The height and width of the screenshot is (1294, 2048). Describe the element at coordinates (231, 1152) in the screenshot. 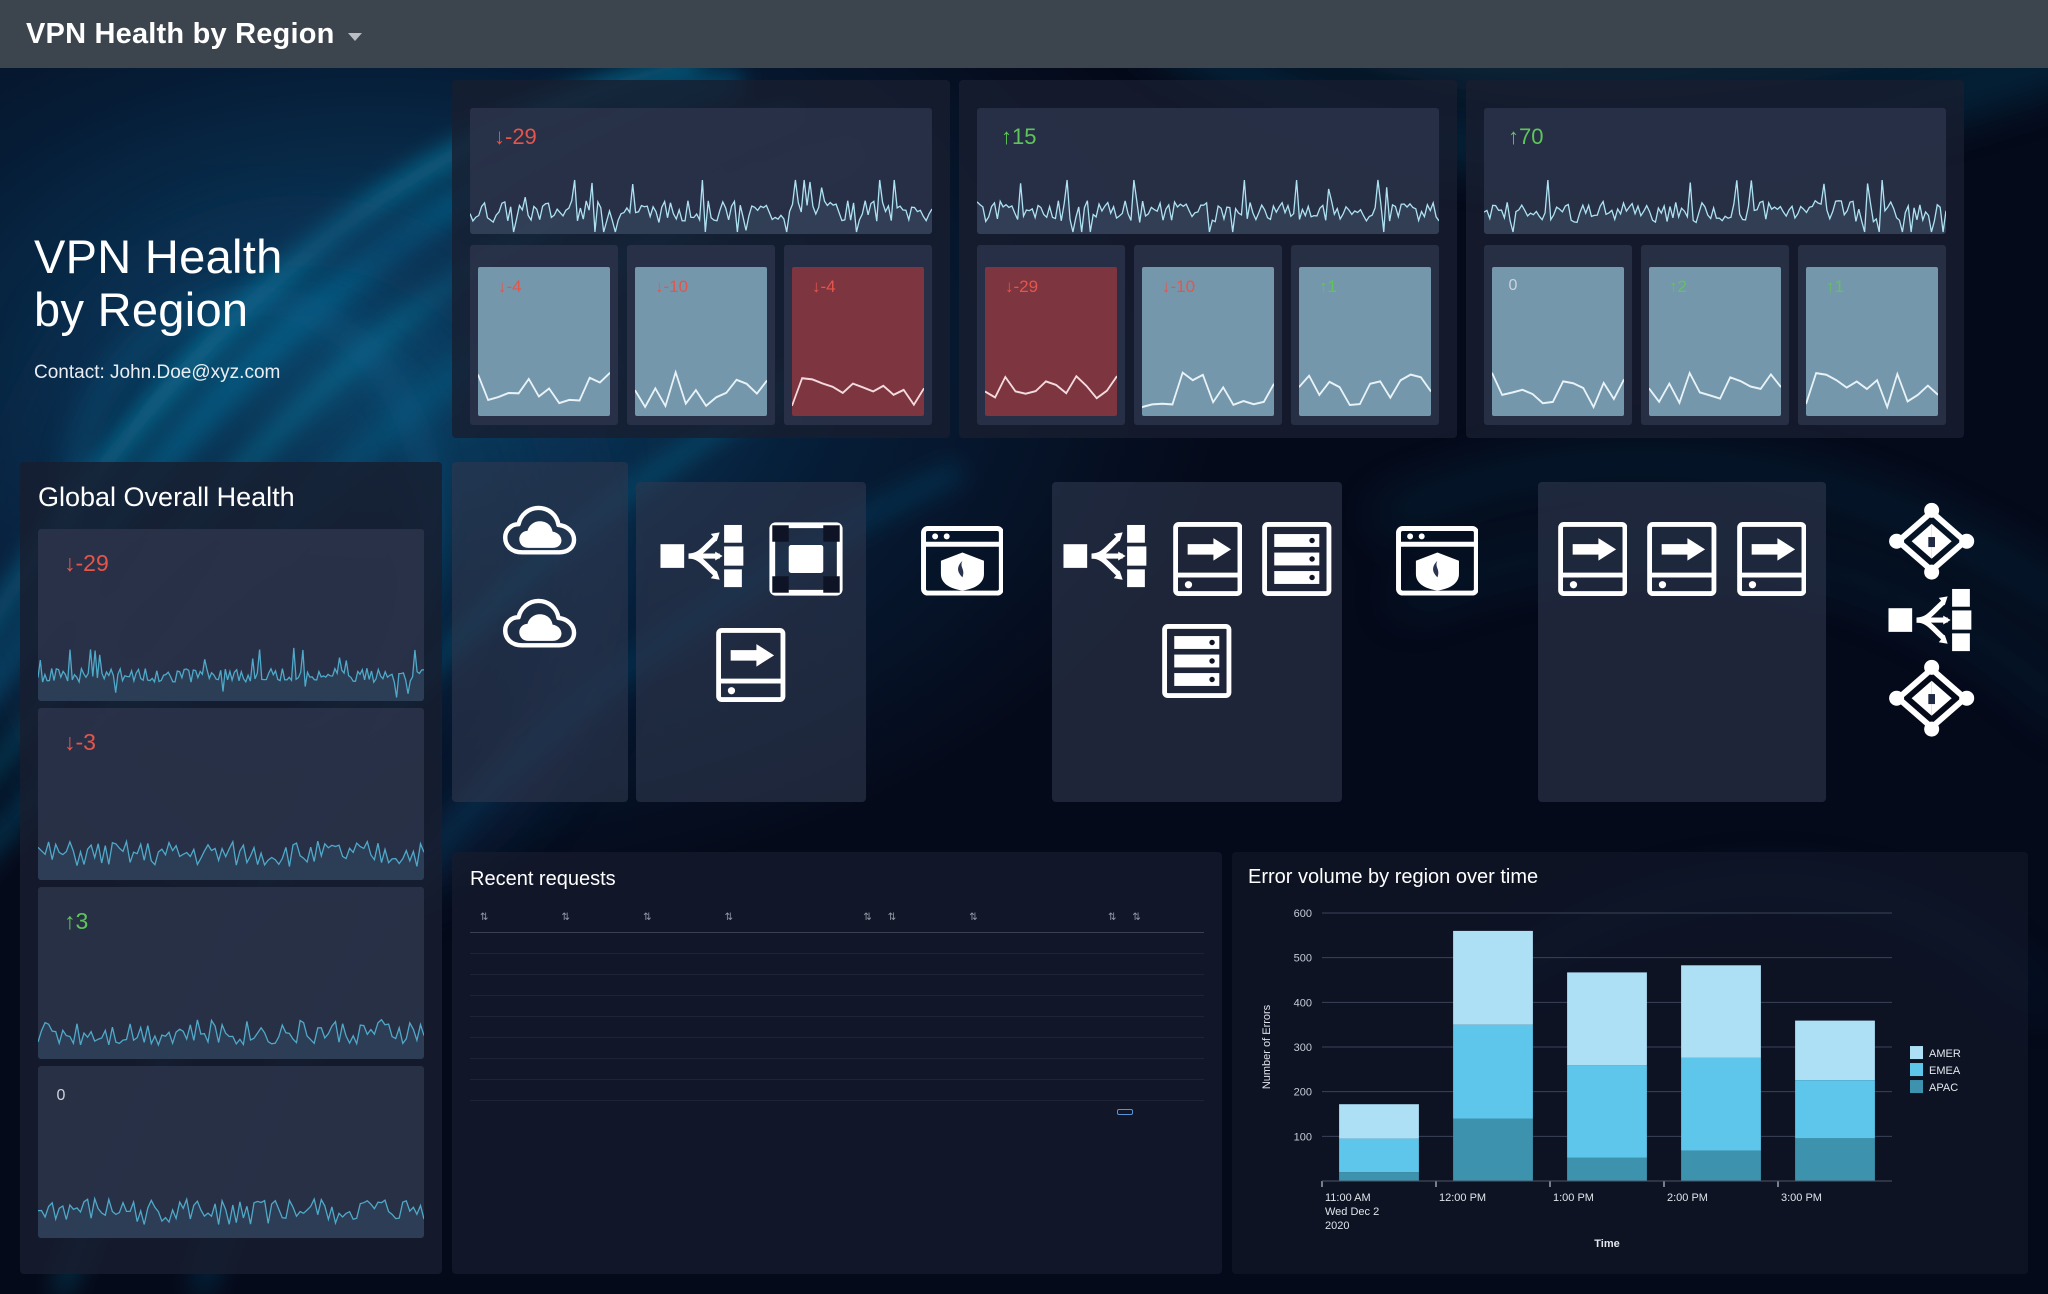

I see `global-card-disconnects: 0` at that location.